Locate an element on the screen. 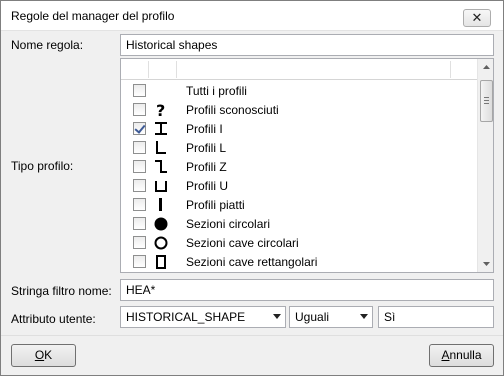 The image size is (504, 376). checkbox-i-profiles is located at coordinates (139, 128).